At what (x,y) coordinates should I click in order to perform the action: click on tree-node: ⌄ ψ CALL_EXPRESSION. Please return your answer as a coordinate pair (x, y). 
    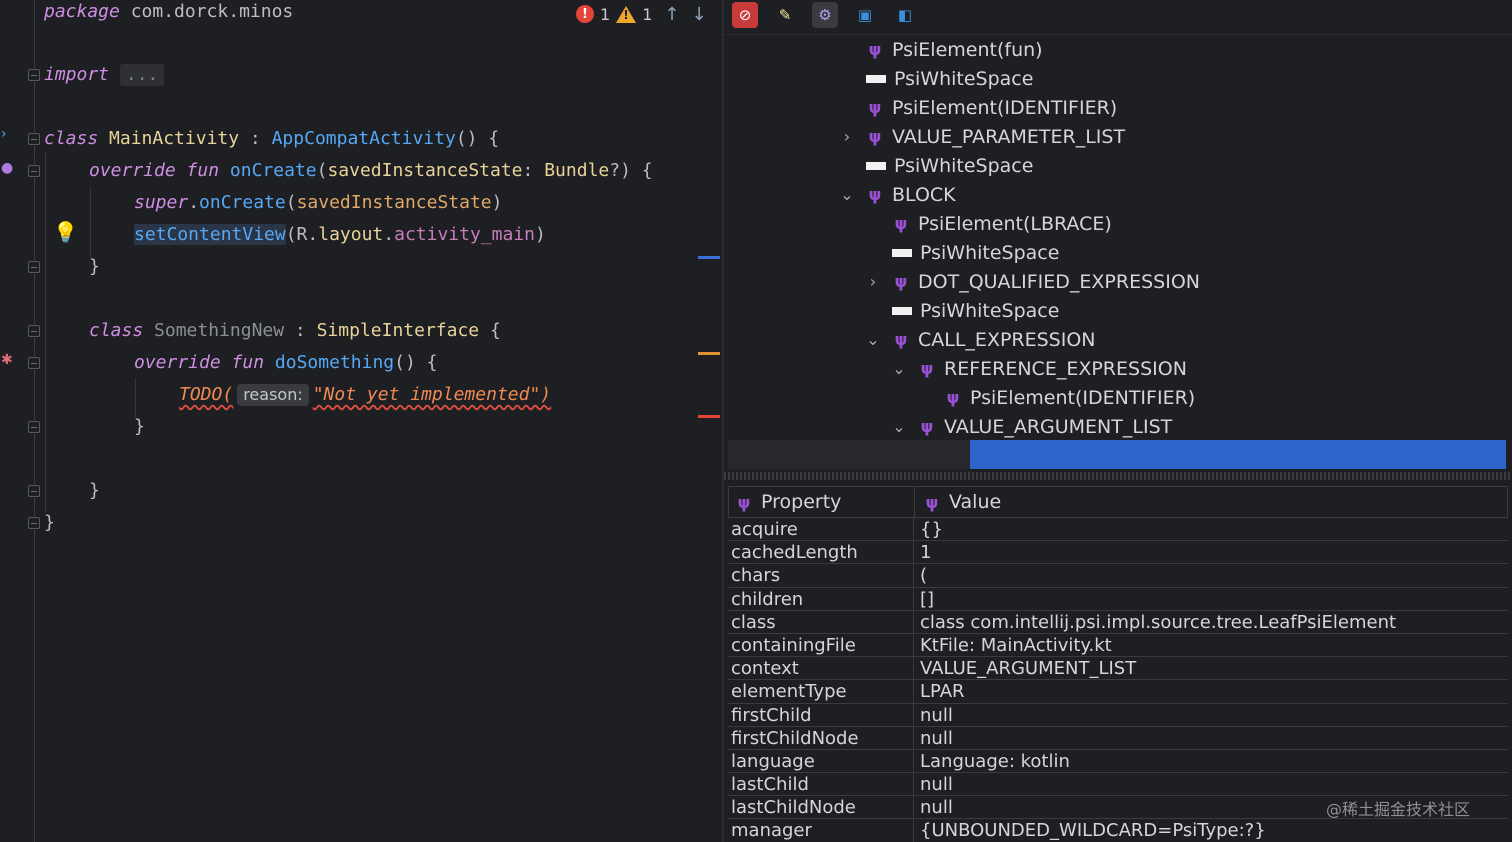
    Looking at the image, I should click on (980, 339).